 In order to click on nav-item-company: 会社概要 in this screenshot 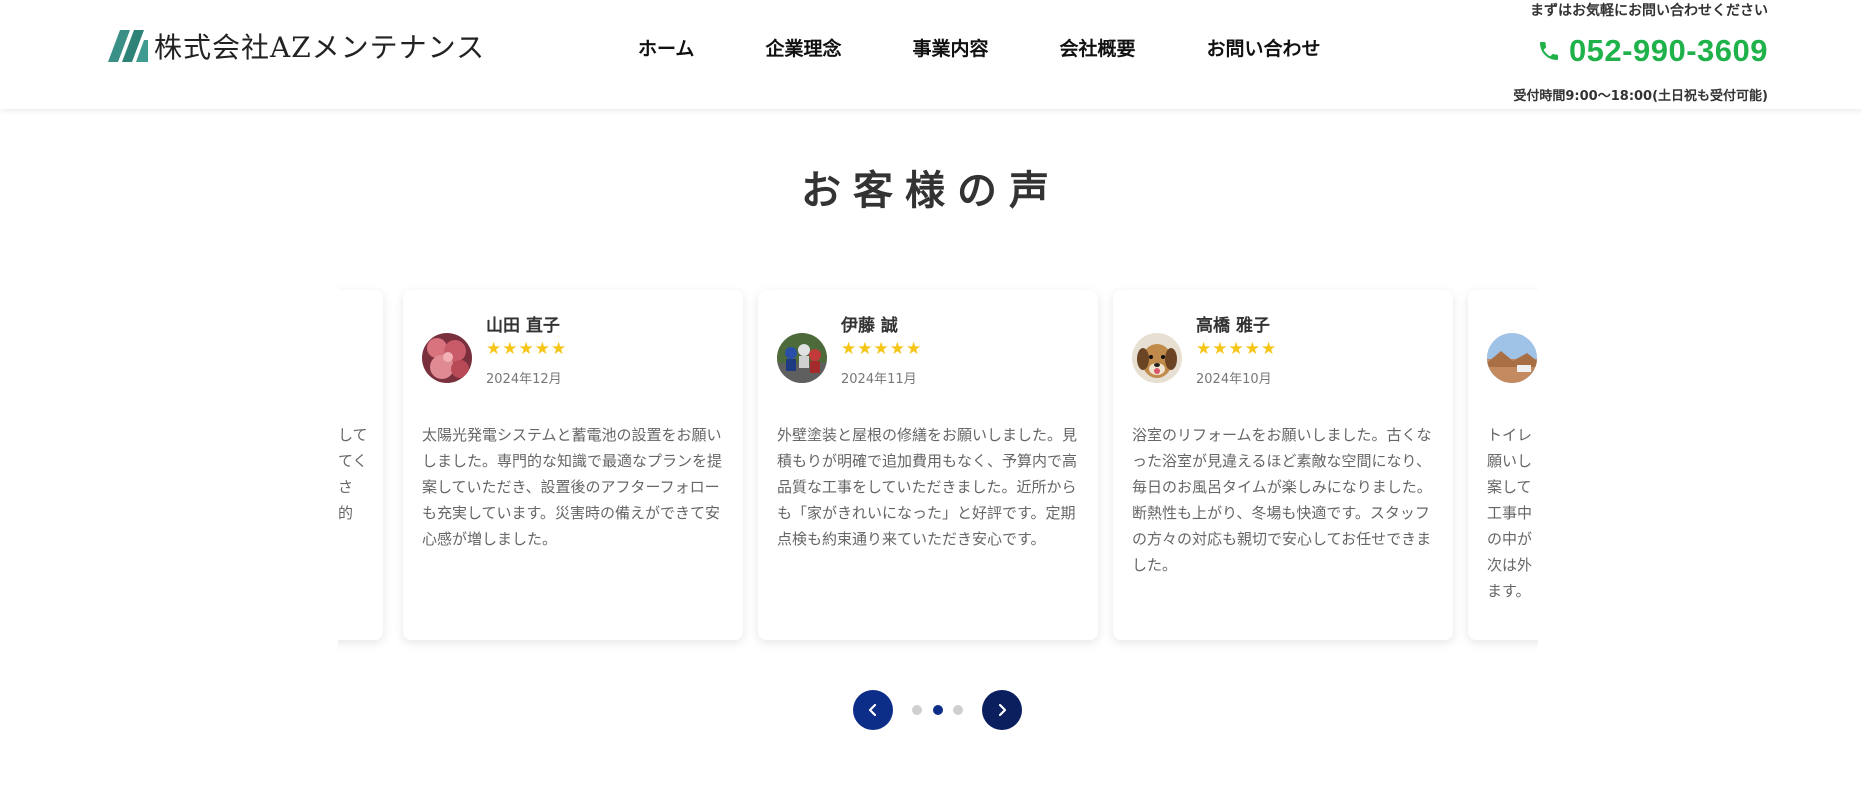, I will do `click(1097, 47)`.